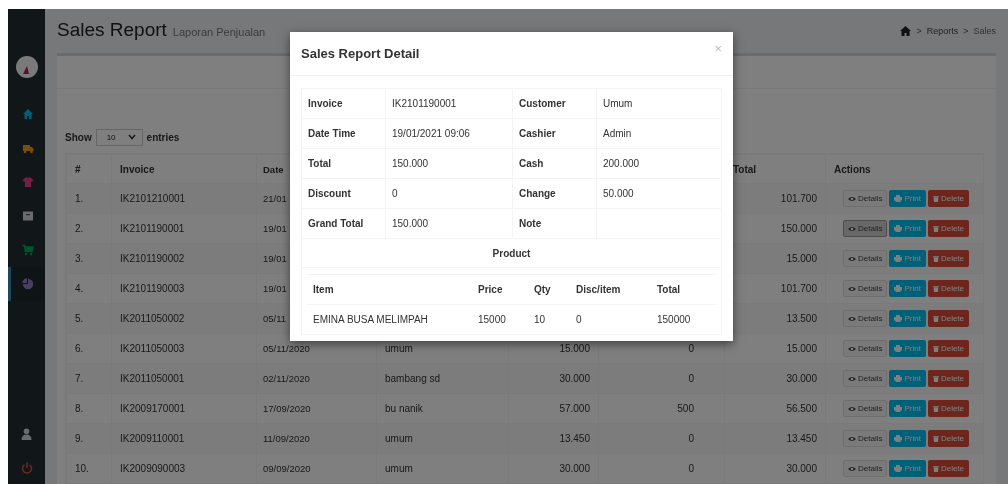  I want to click on user-icon, so click(26, 434).